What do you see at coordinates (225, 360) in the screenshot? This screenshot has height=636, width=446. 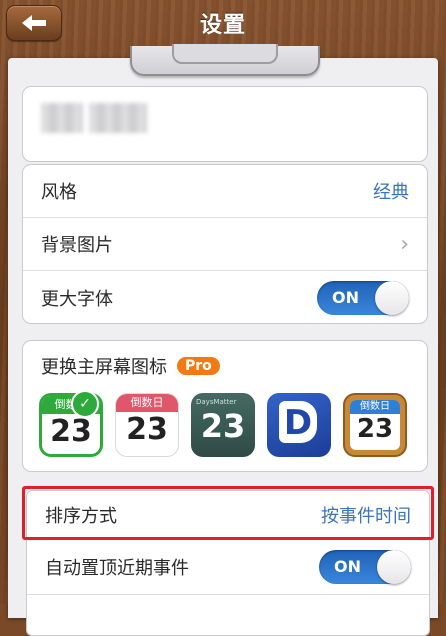 I see `home-icon-header: 更换主屏幕图标 Pro` at bounding box center [225, 360].